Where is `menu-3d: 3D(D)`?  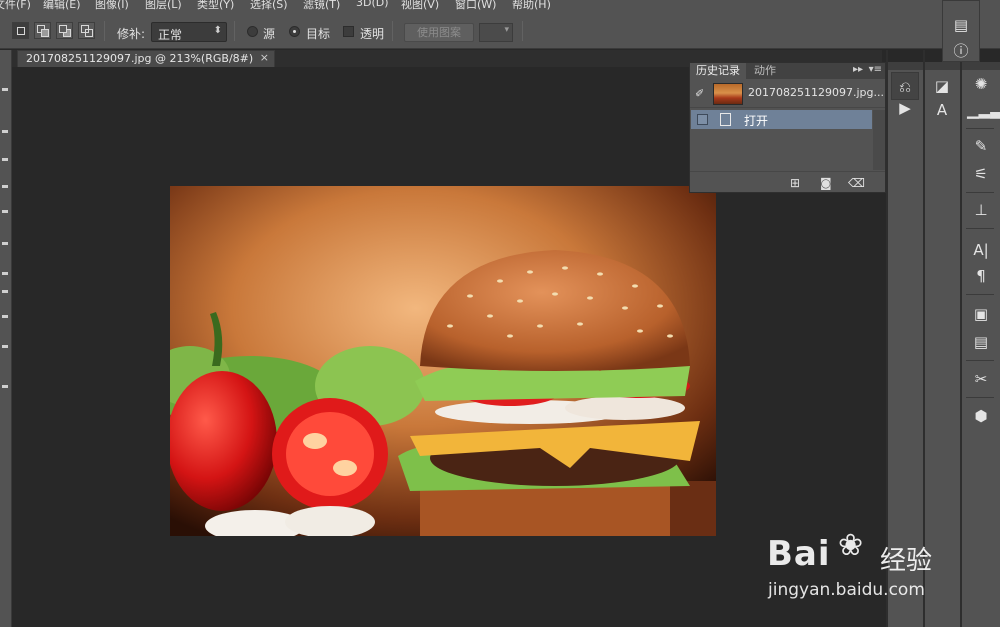
menu-3d: 3D(D) is located at coordinates (372, 4).